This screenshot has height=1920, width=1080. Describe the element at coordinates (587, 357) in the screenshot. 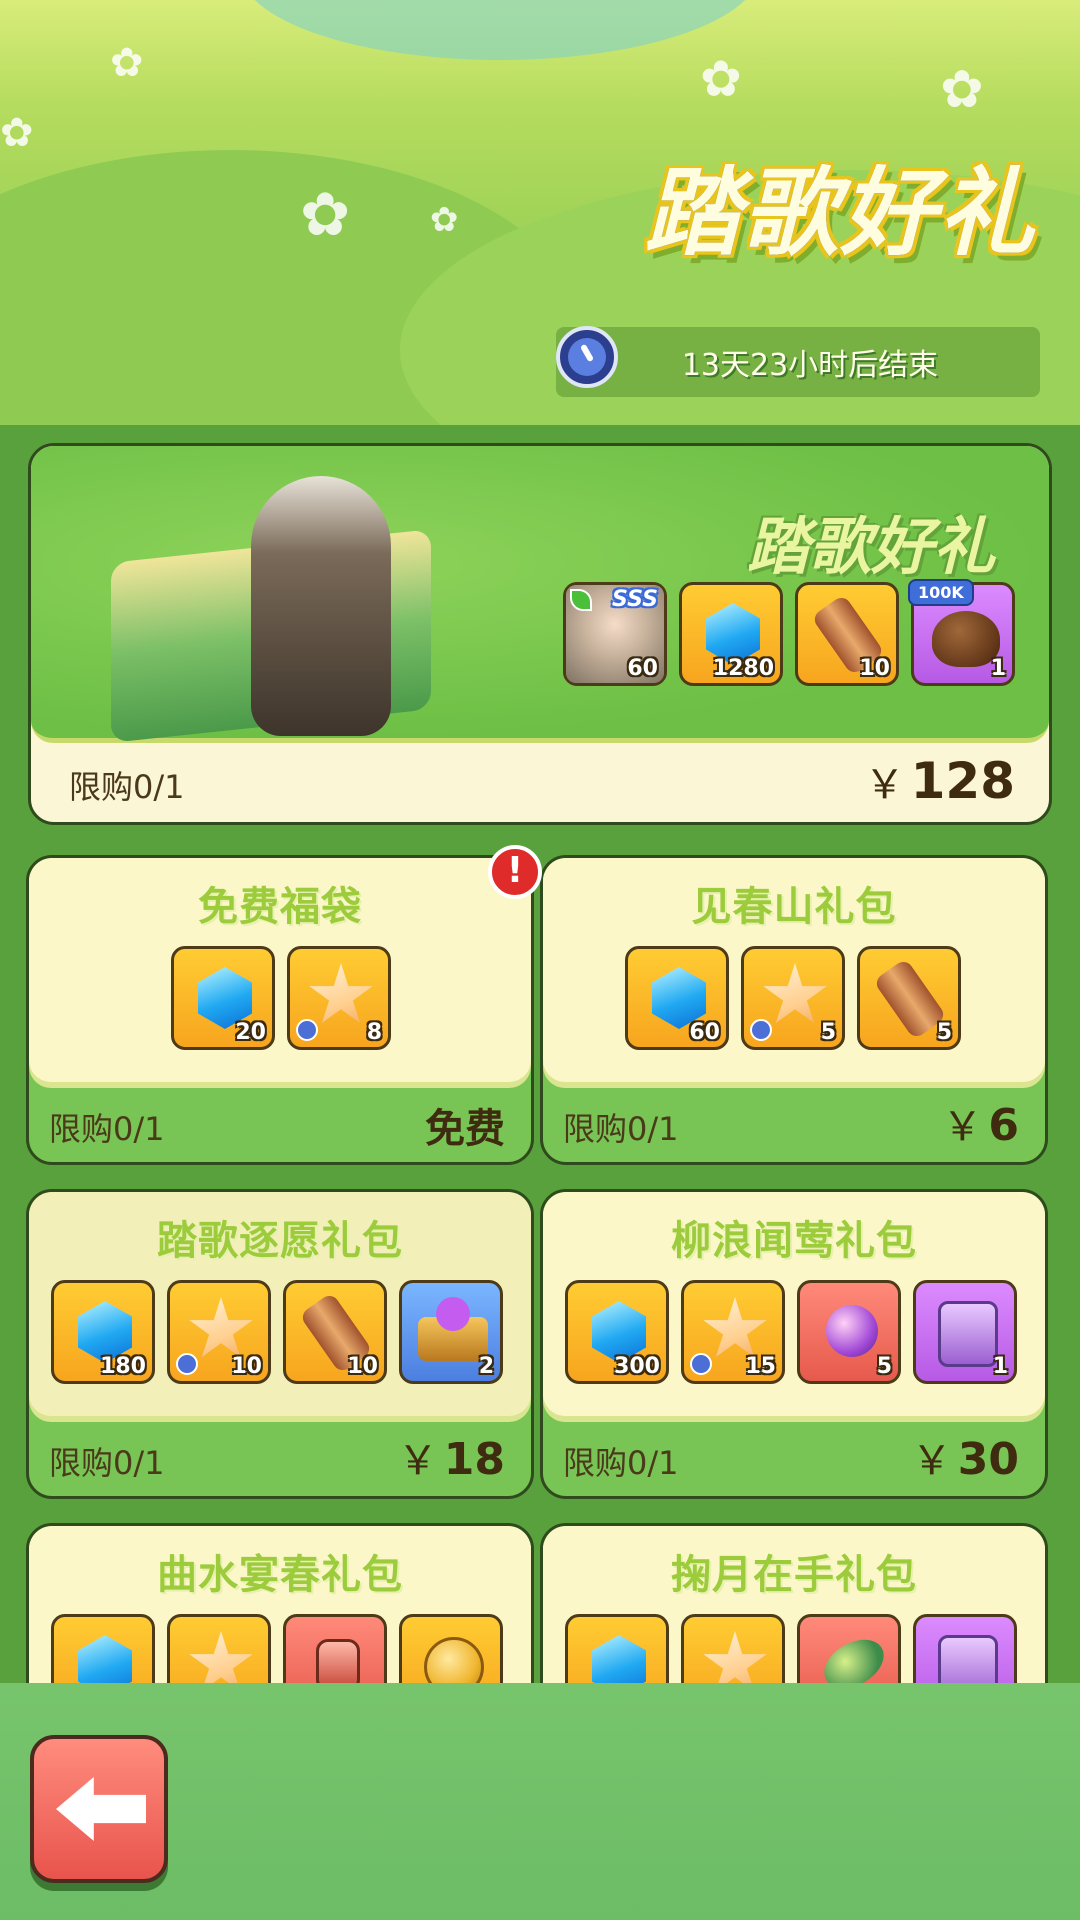

I see `clock-icon` at that location.